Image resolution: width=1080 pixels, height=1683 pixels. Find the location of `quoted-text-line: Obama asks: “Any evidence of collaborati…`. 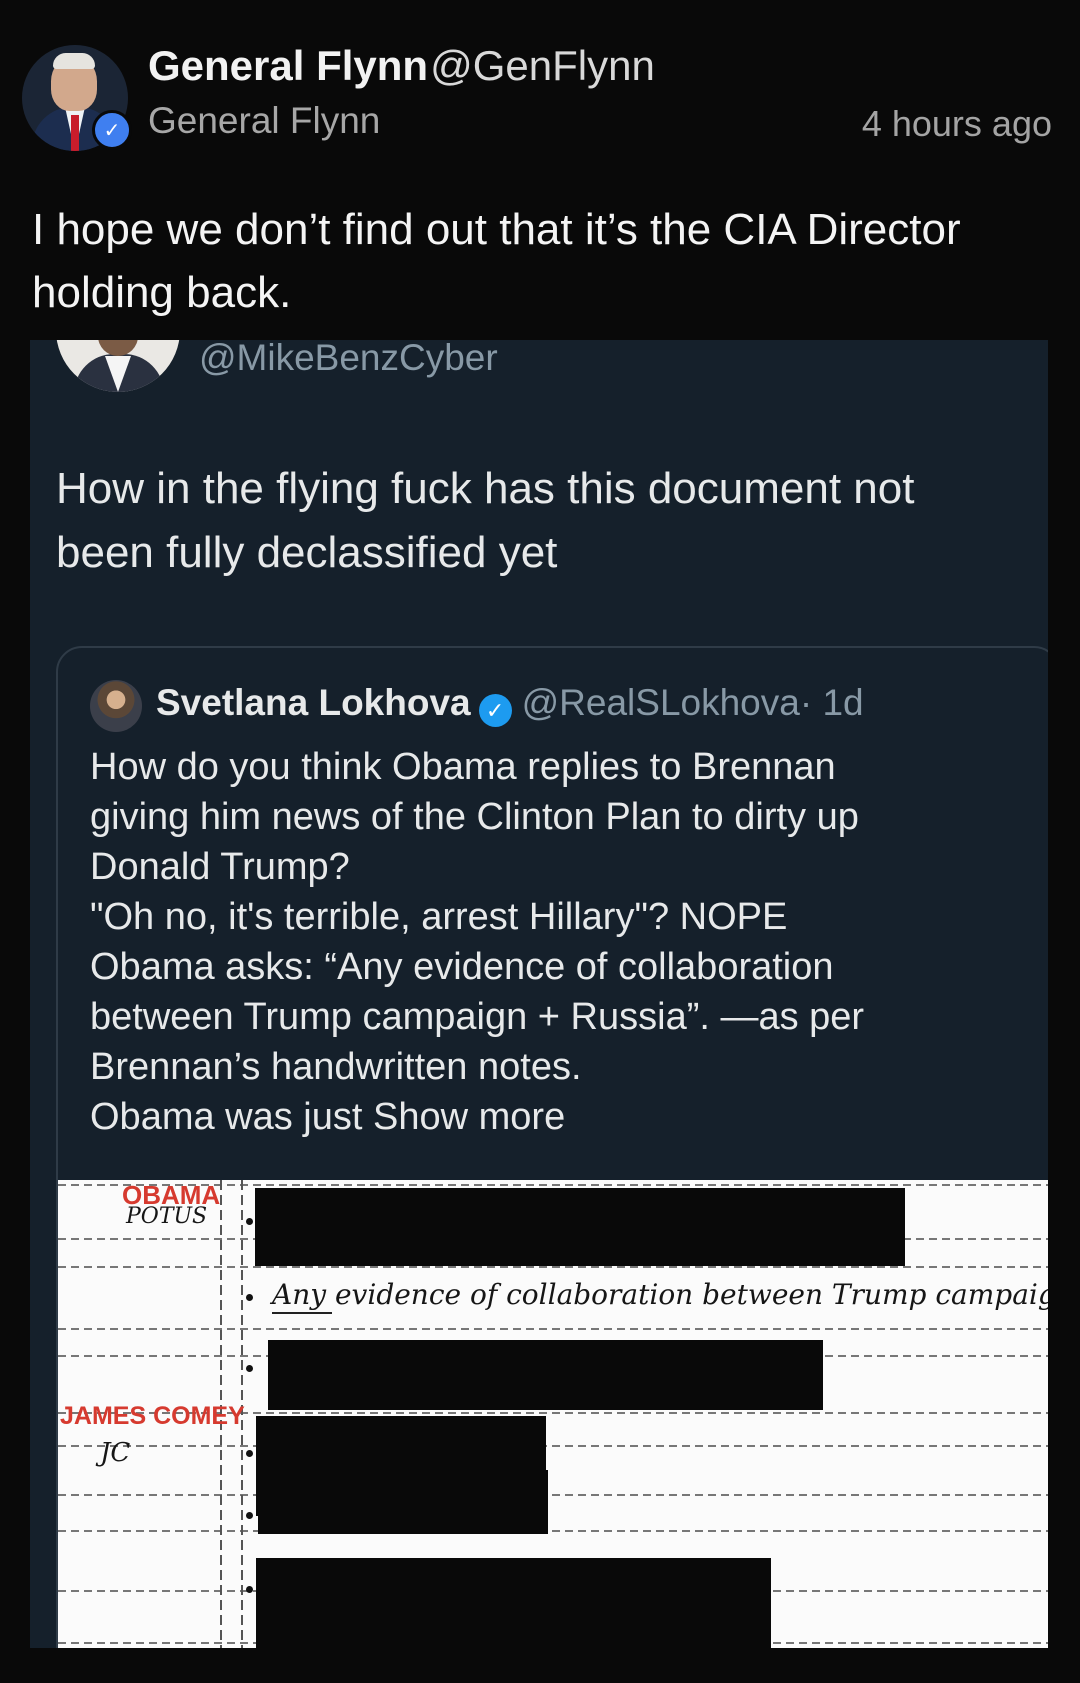

quoted-text-line: Obama asks: “Any evidence of collaborati… is located at coordinates (462, 967).